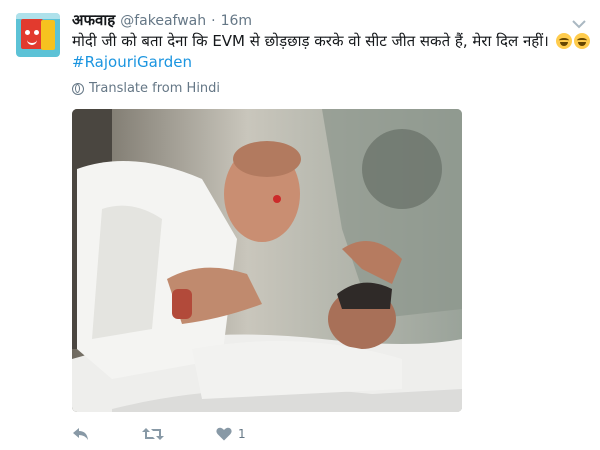 The width and height of the screenshot is (600, 450). I want to click on like-button: 1, so click(231, 434).